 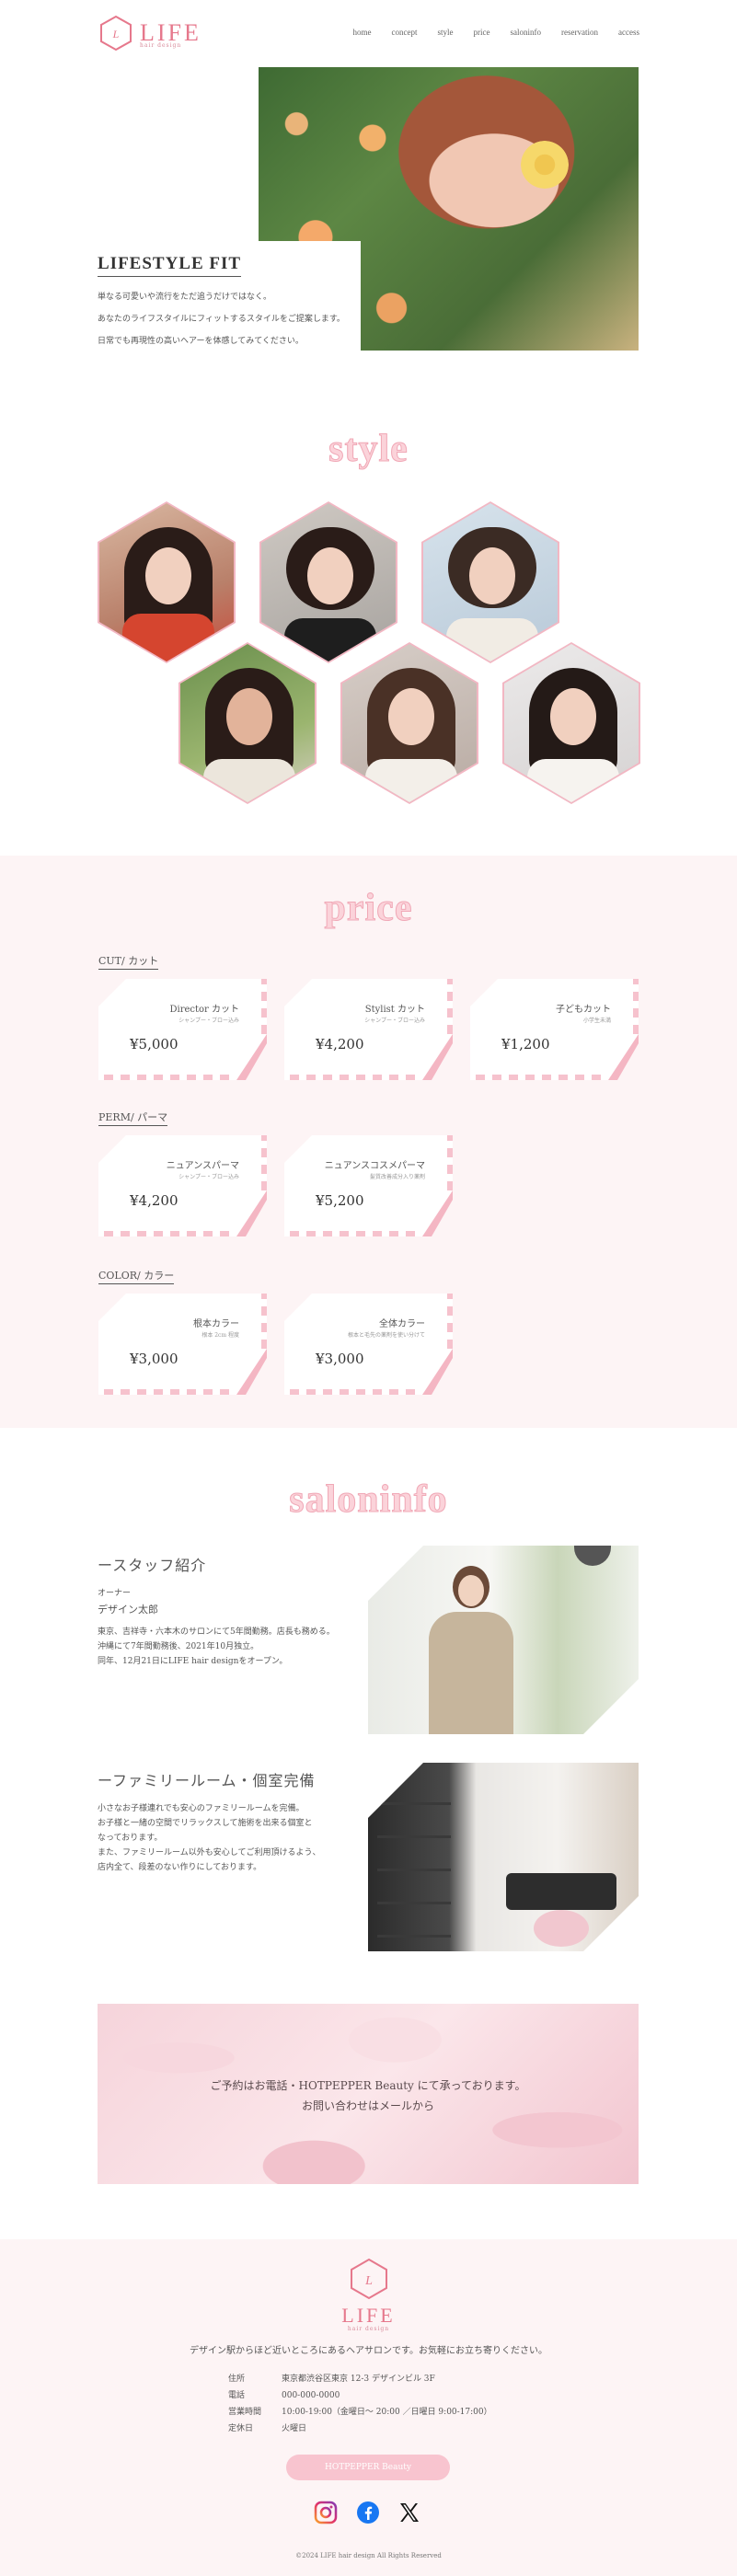 What do you see at coordinates (150, 33) in the screenshot?
I see `brand-logo: L LIFE hair design` at bounding box center [150, 33].